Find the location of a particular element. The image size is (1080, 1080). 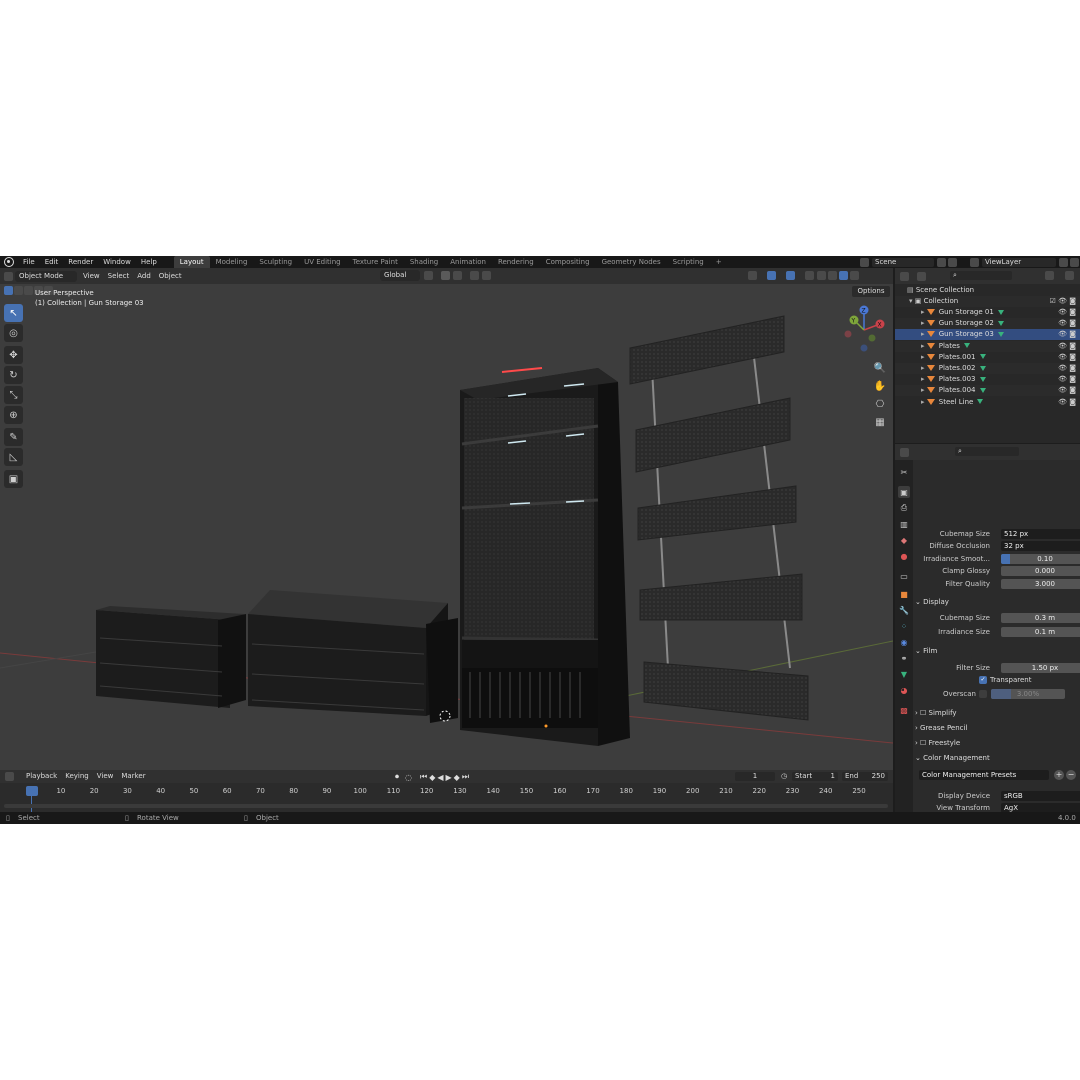

render-tab-icon: ▣ is located at coordinates (904, 492).